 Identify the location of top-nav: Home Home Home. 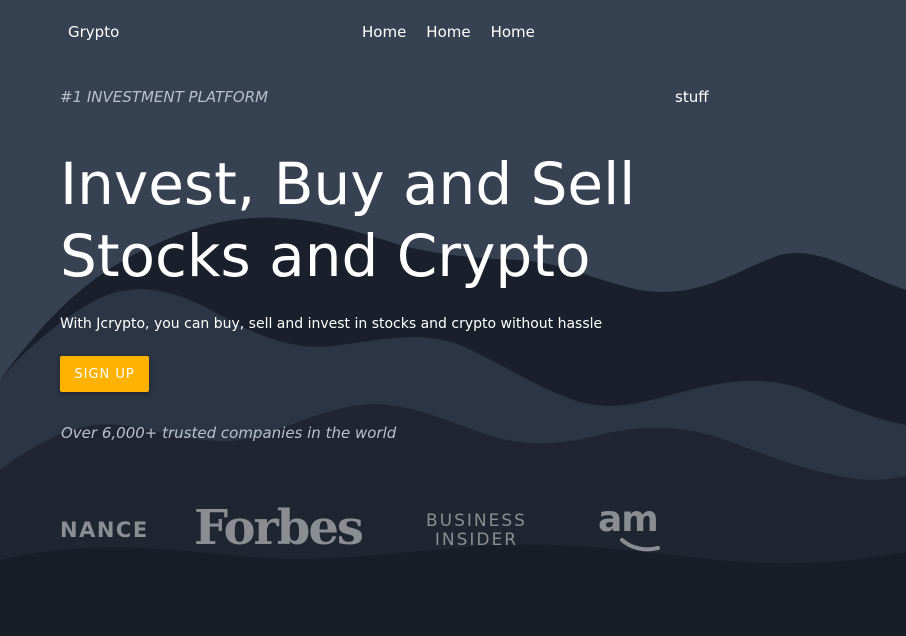
(448, 32).